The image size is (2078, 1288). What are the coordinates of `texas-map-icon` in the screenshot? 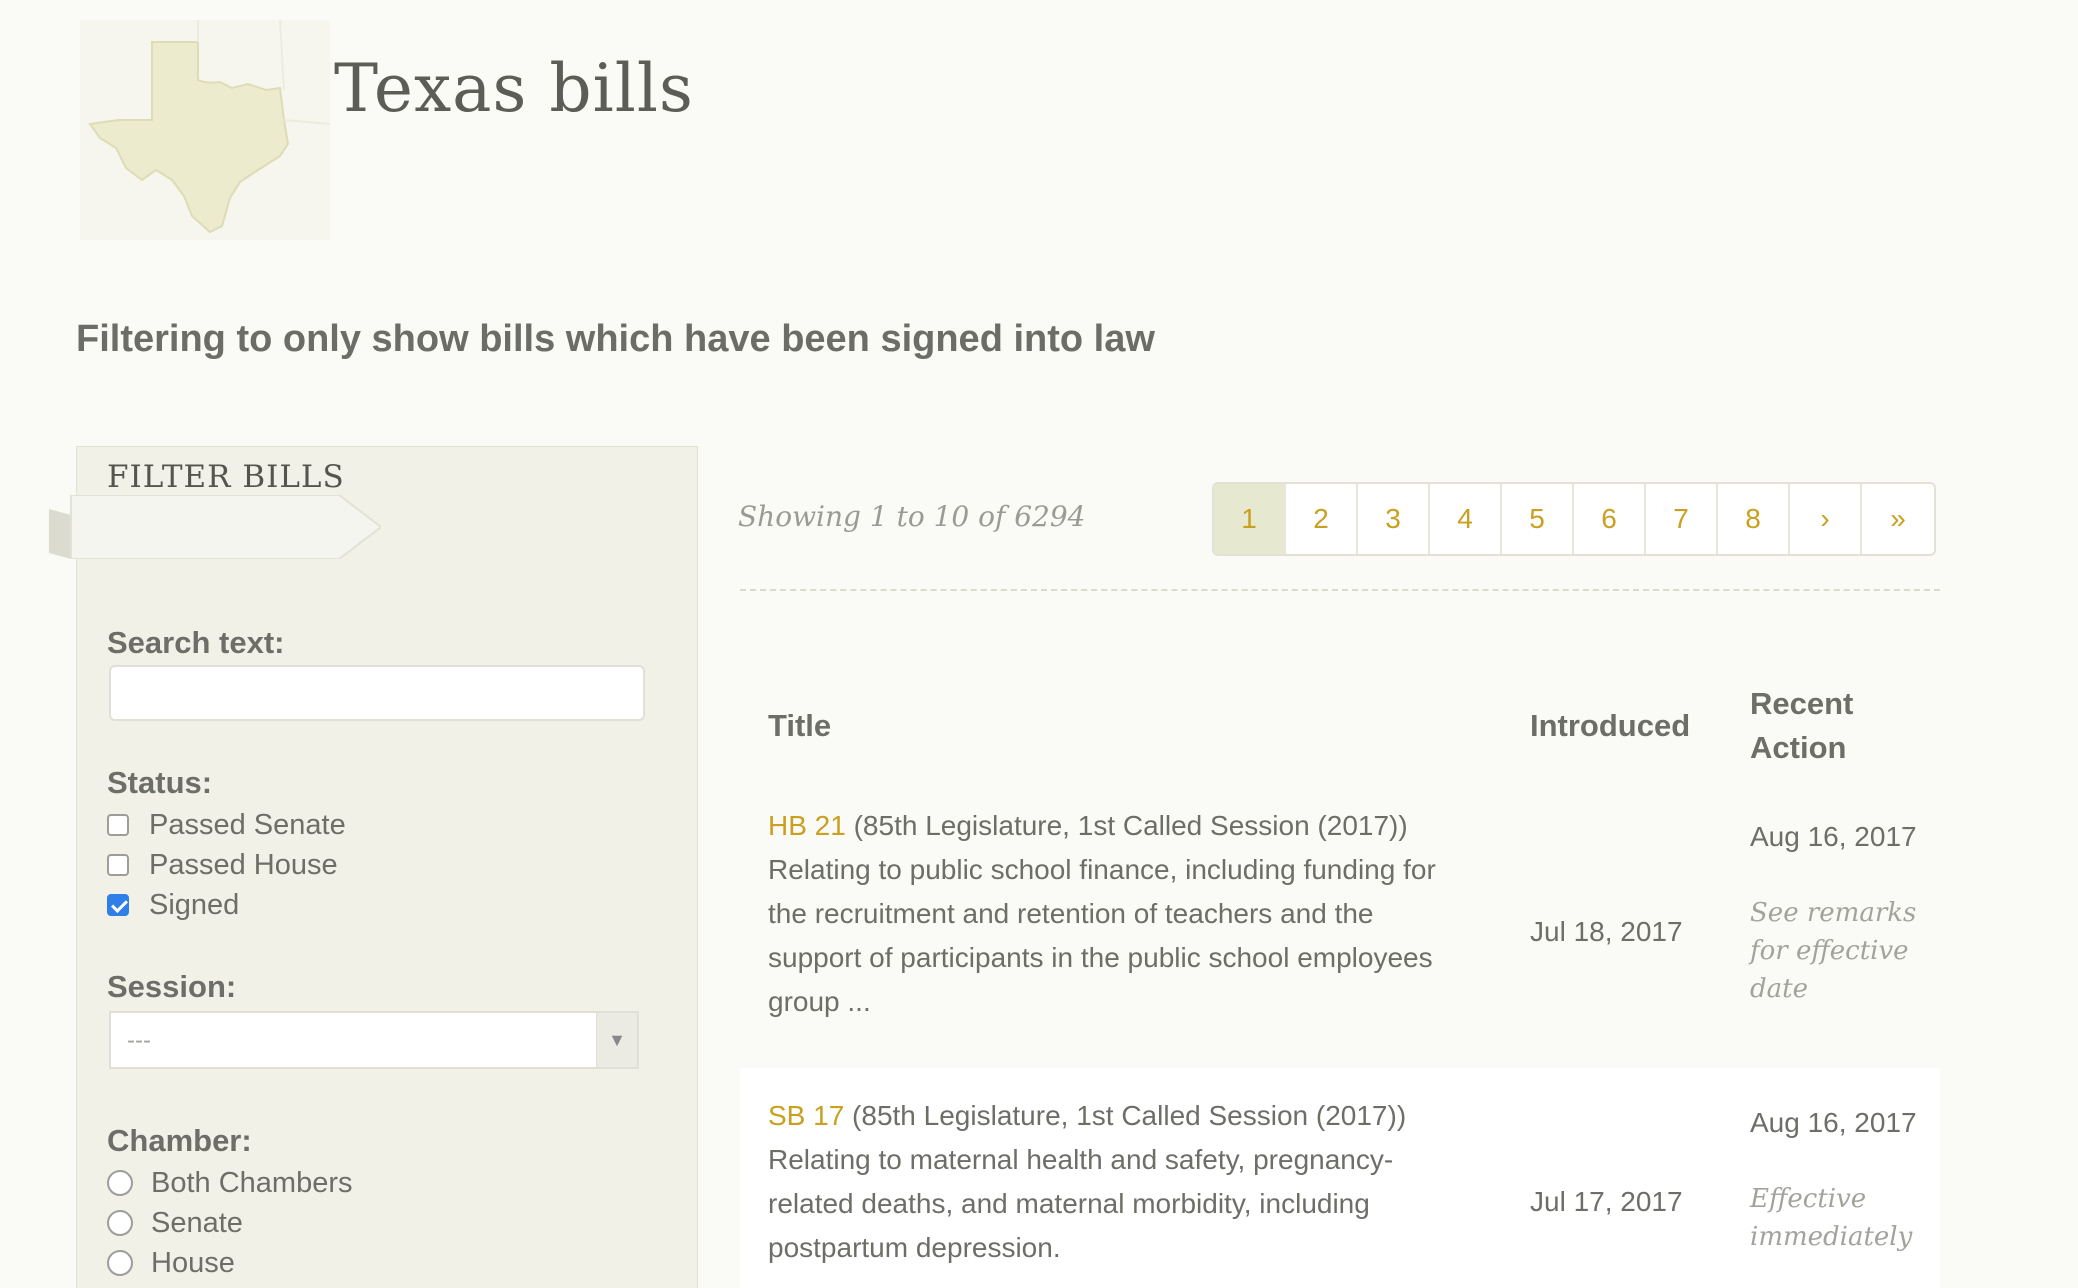 It's located at (205, 130).